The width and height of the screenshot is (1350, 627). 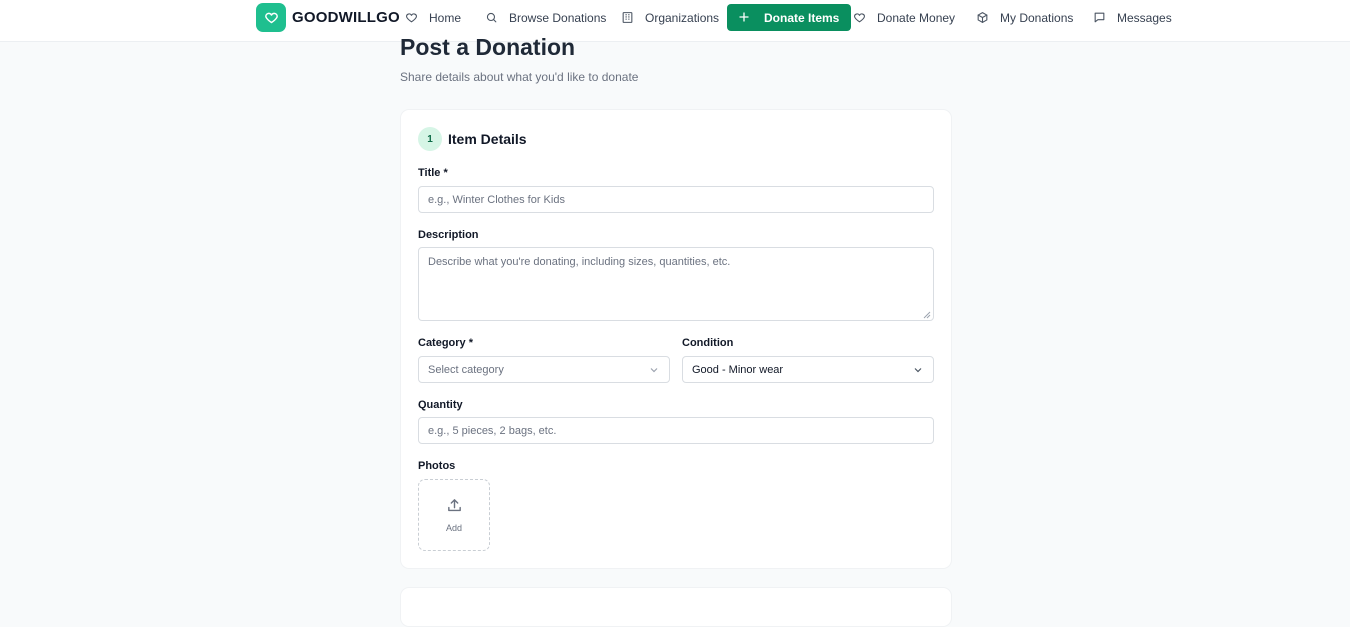 I want to click on nav-home-label: Home, so click(x=445, y=17).